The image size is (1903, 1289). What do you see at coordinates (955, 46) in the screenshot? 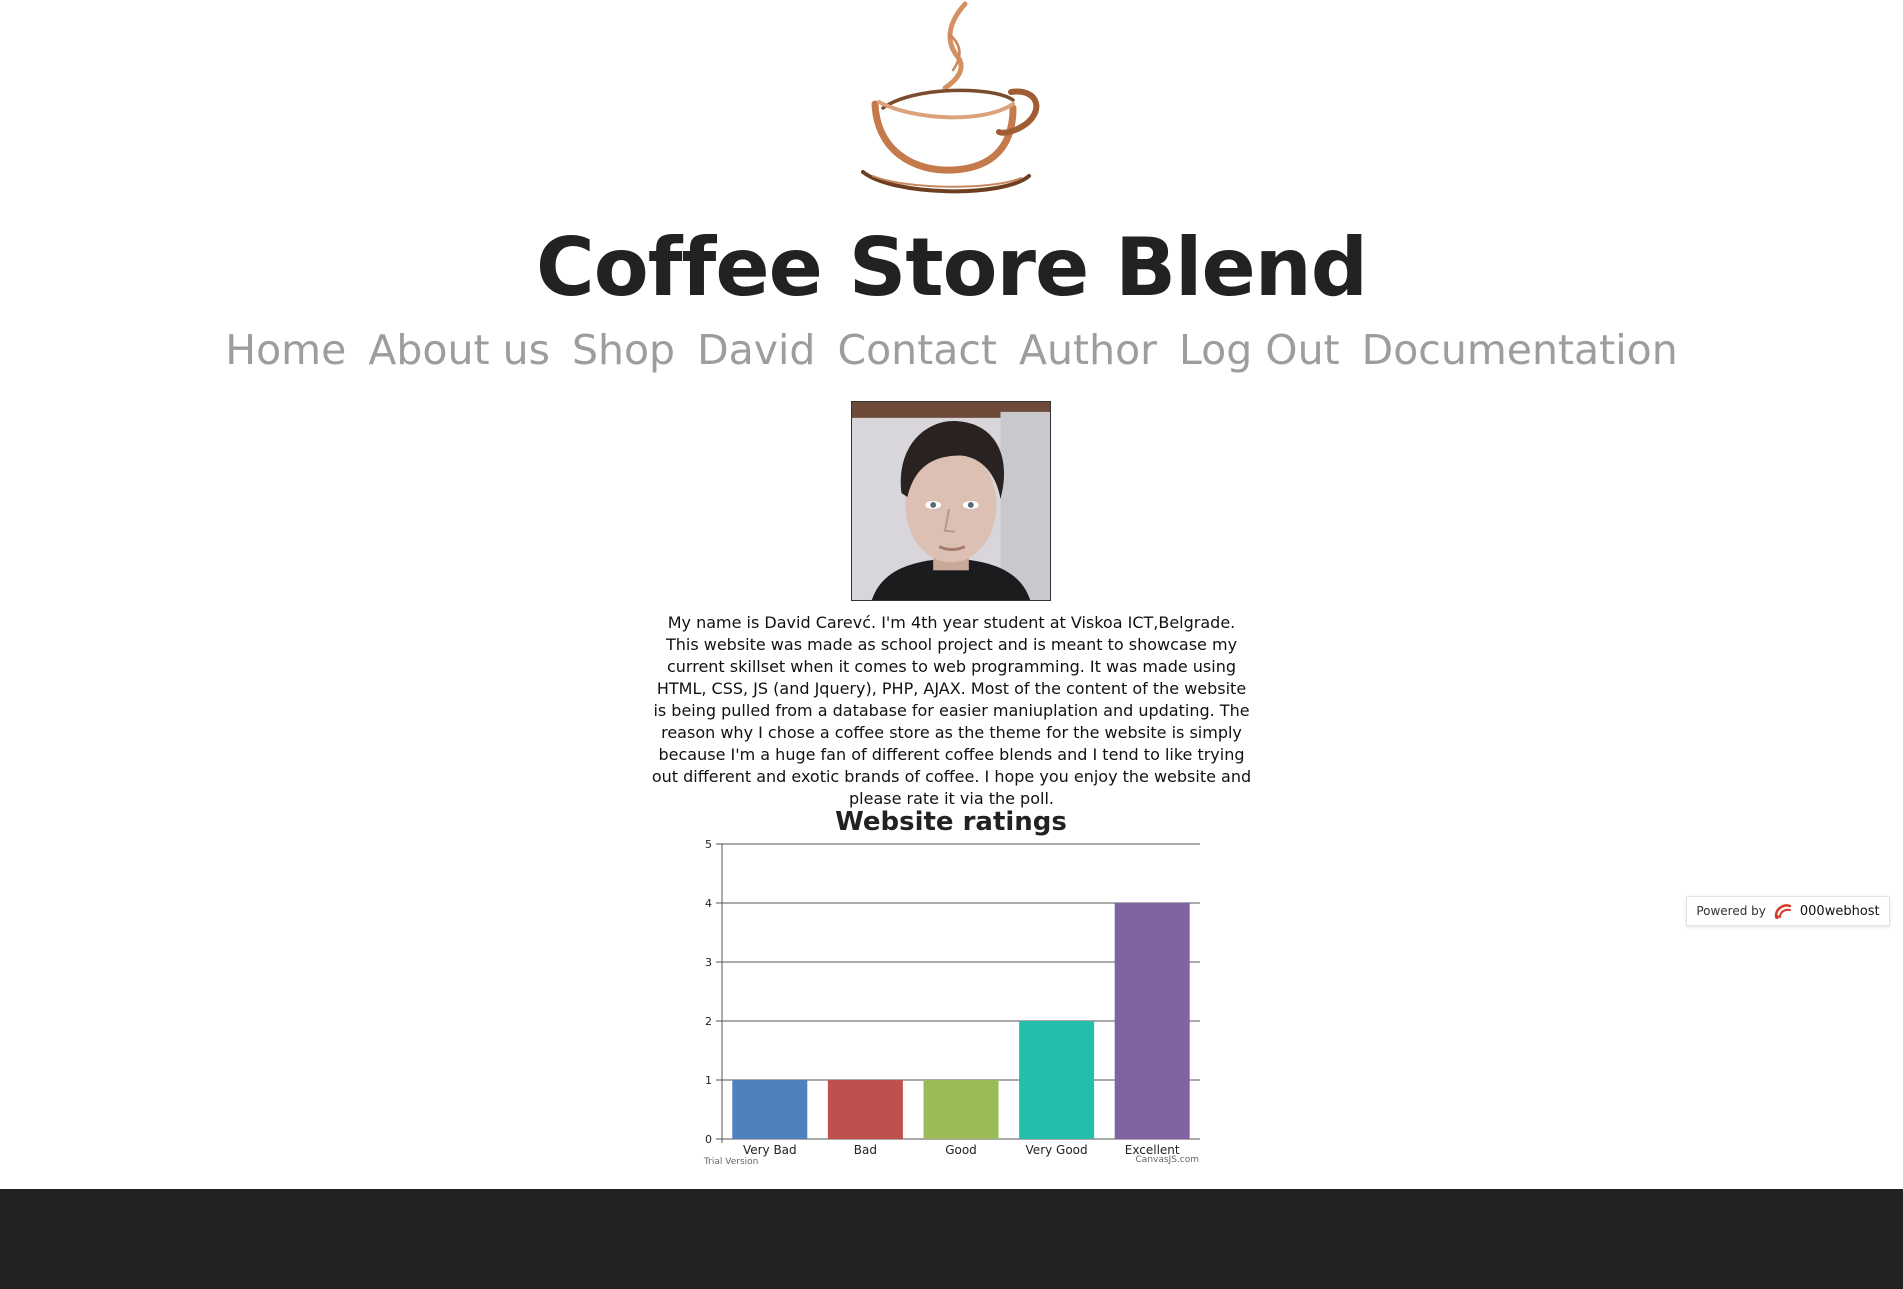
I see `steam-icon` at bounding box center [955, 46].